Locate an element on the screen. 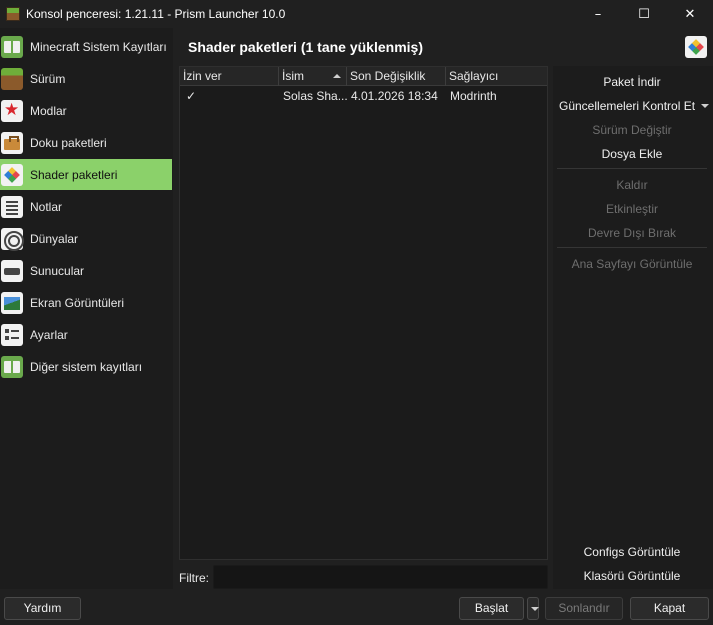  sidebar-item-shader-packs: Shader paketleri is located at coordinates (86, 174).